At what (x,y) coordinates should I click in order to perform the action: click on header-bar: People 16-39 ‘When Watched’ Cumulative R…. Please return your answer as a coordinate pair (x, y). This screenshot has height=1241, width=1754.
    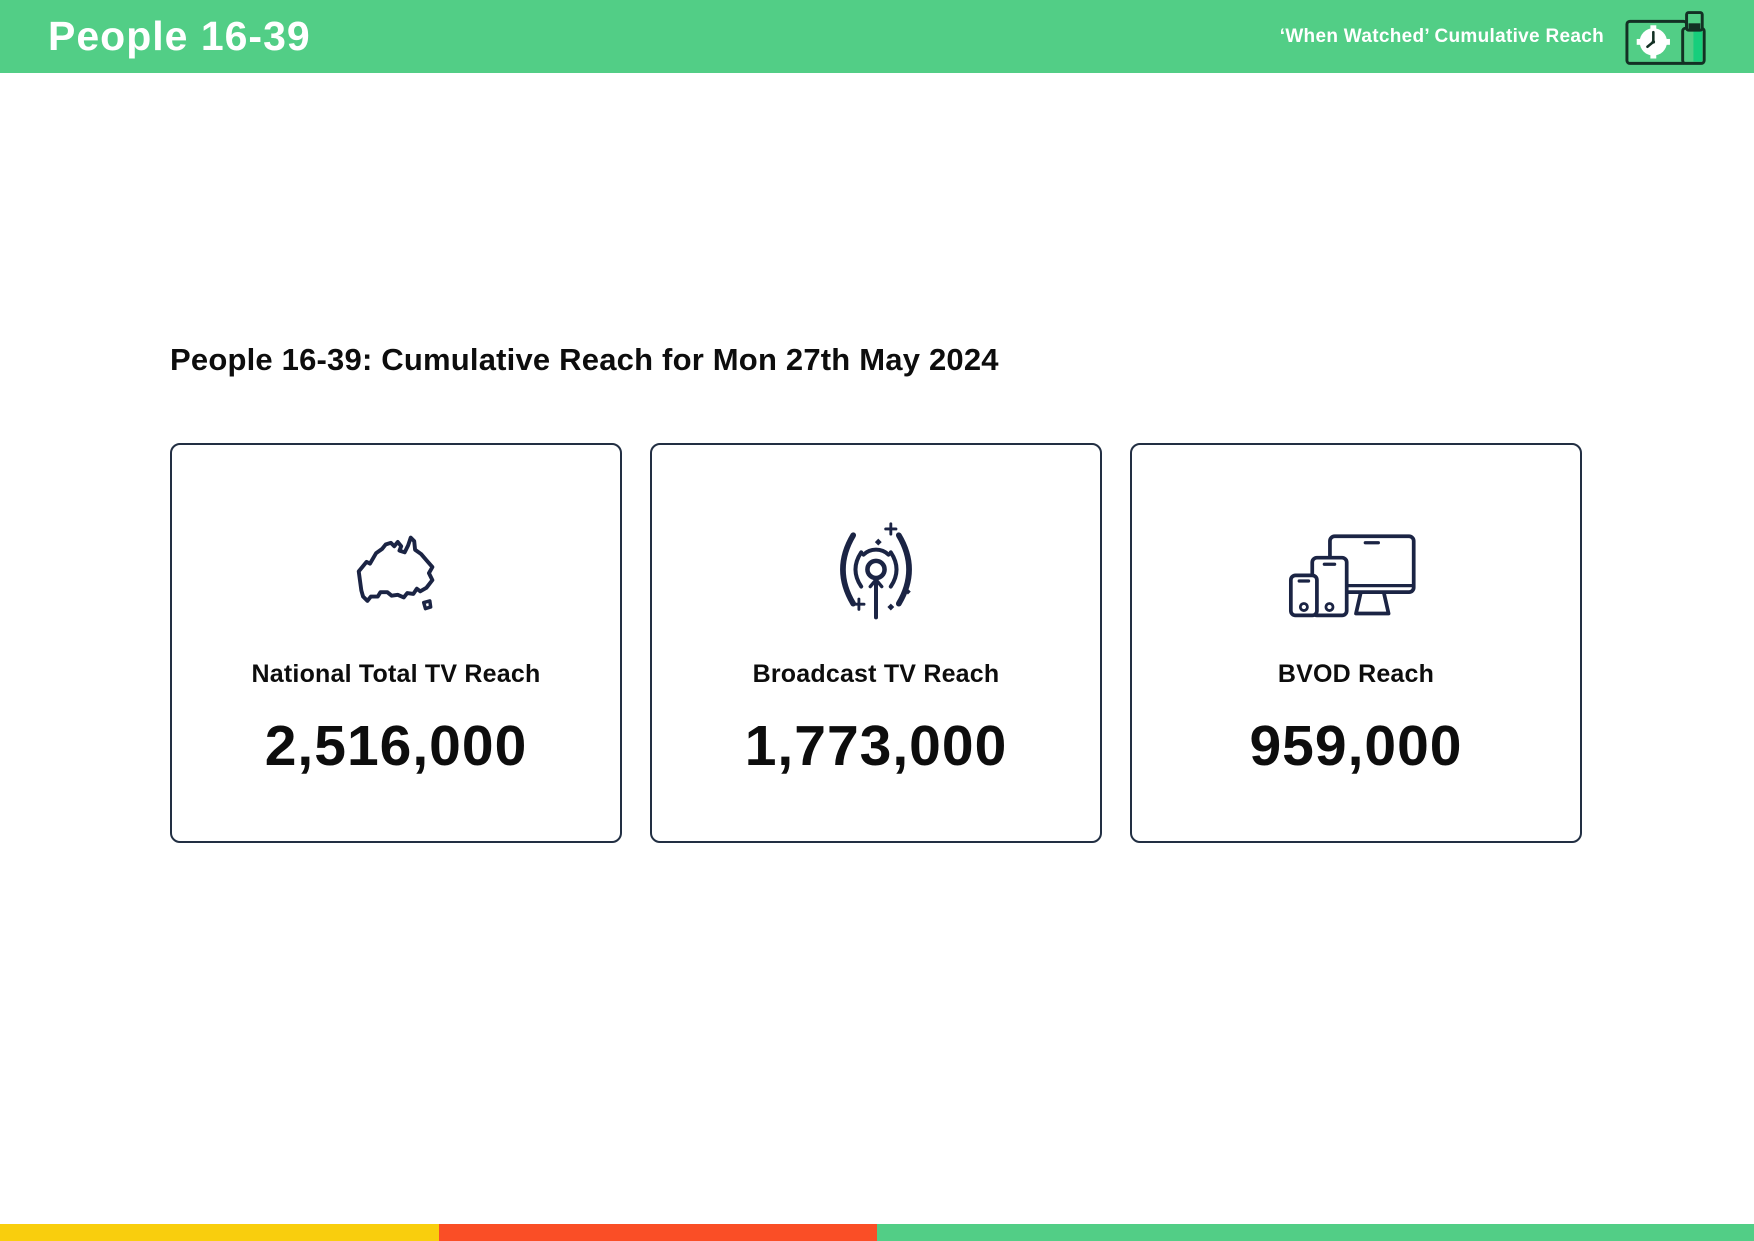
    Looking at the image, I should click on (877, 36).